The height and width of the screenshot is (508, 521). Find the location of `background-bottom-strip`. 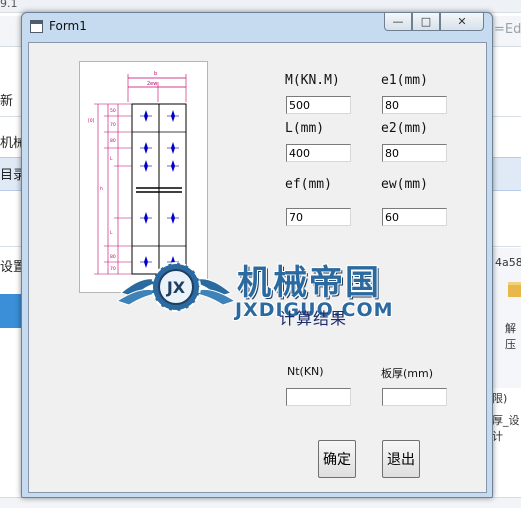

background-bottom-strip is located at coordinates (260, 502).